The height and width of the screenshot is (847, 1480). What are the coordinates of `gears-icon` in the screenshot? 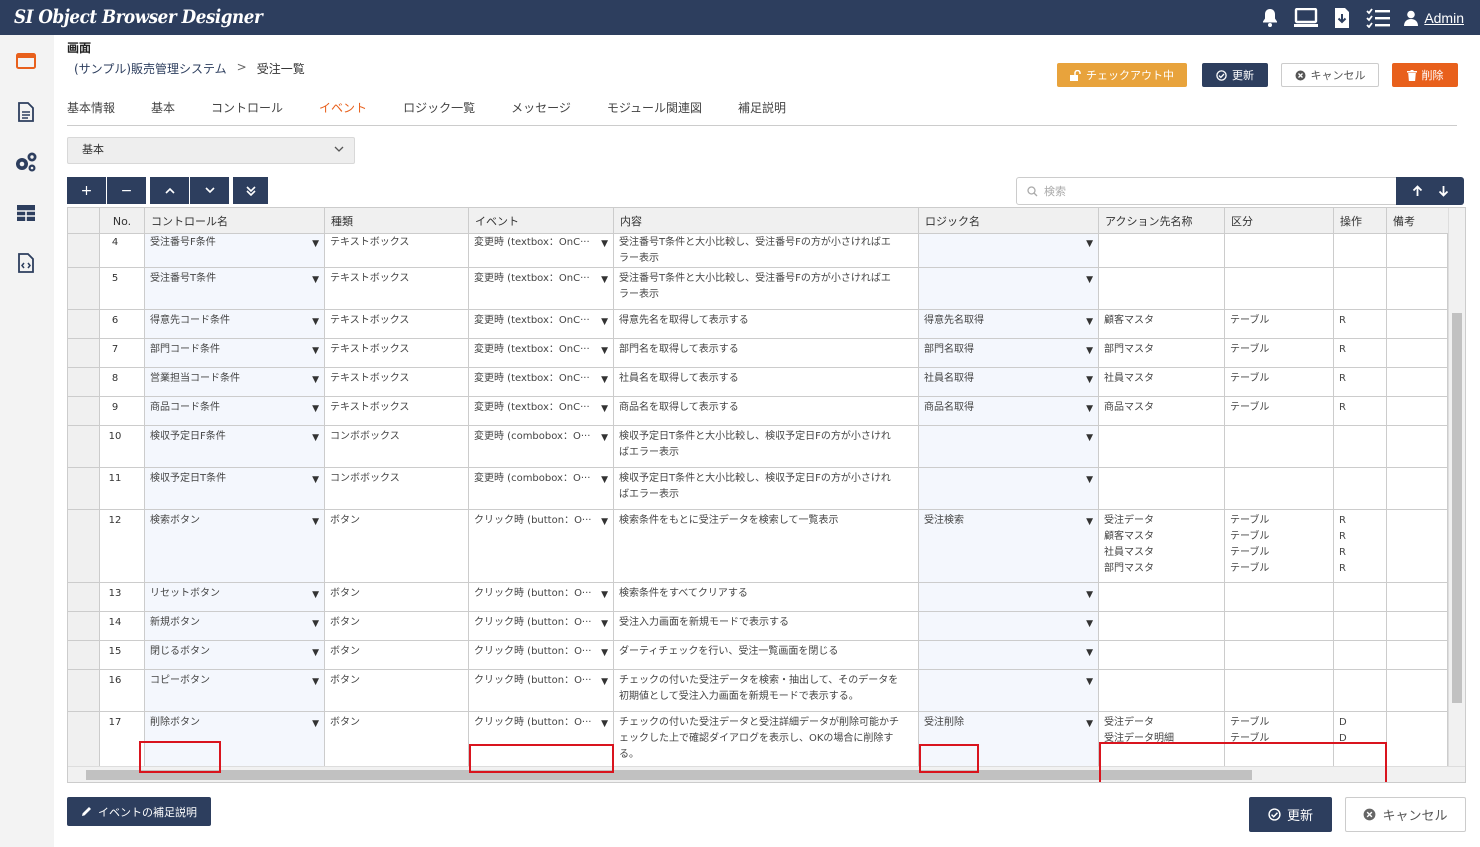 It's located at (26, 162).